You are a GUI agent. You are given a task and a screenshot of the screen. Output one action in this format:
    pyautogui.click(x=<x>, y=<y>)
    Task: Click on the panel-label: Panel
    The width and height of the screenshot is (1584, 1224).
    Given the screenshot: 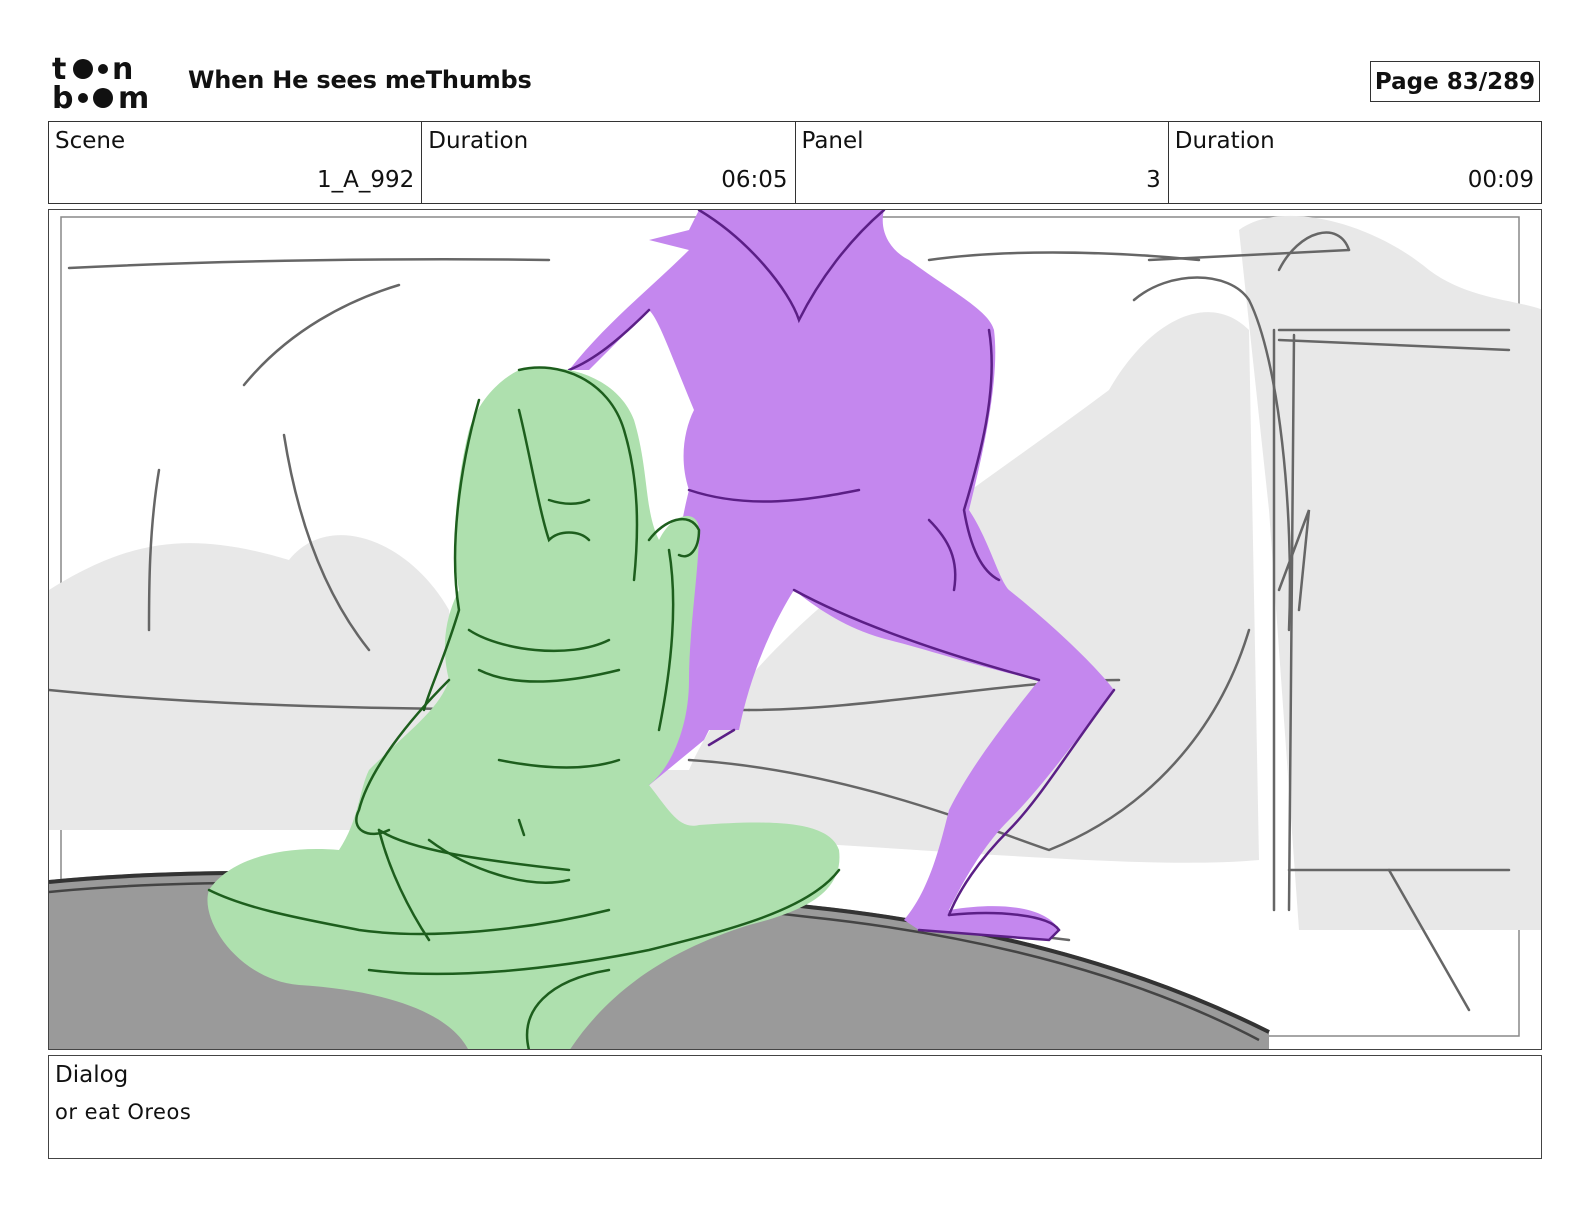 What is the action you would take?
    pyautogui.click(x=832, y=141)
    